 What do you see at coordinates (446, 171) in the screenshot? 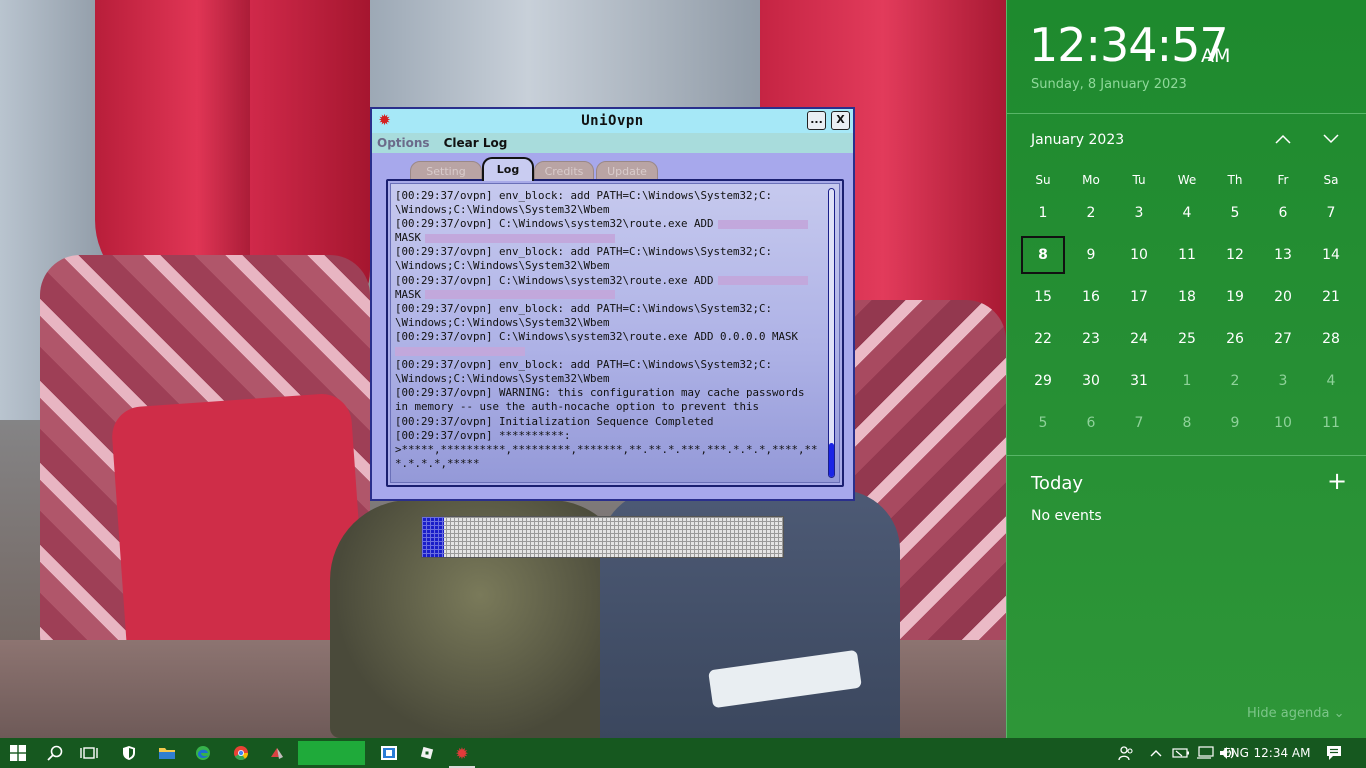
I see `tab-setting: Setting` at bounding box center [446, 171].